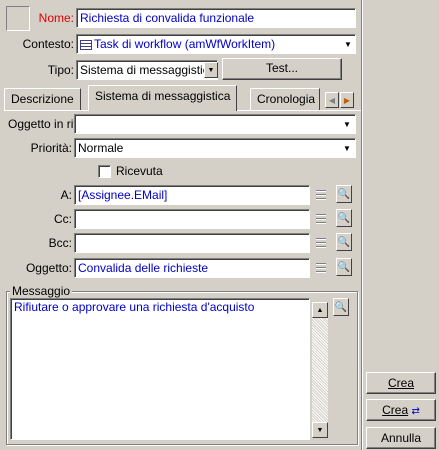 The height and width of the screenshot is (450, 439). I want to click on subject-field: Convalida delle richieste, so click(192, 268).